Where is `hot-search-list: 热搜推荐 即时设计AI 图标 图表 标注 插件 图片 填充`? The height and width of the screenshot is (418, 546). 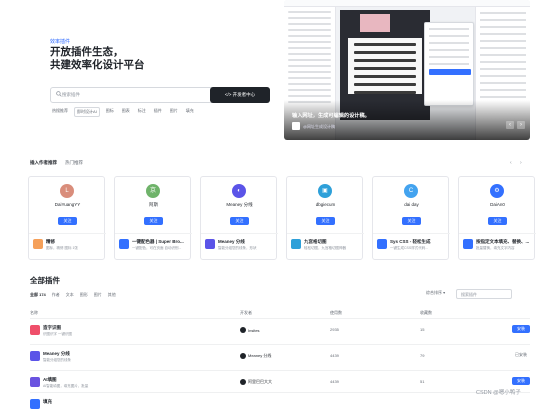
hot-search-list: 热搜推荐 即时设计AI 图标 图表 标注 插件 图片 填充 is located at coordinates (123, 112).